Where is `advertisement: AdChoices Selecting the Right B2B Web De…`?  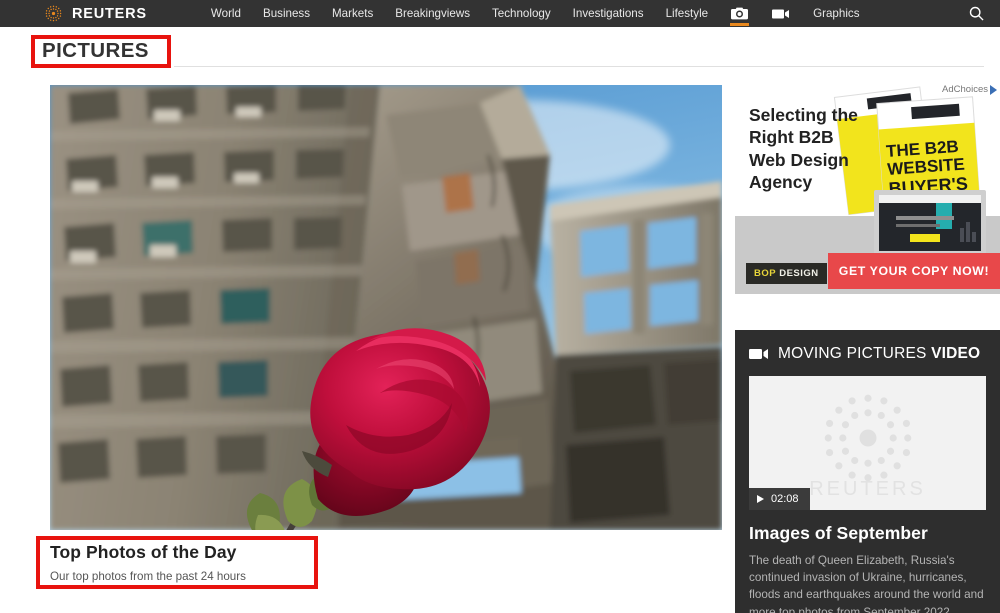
advertisement: AdChoices Selecting the Right B2B Web De… is located at coordinates (867, 188).